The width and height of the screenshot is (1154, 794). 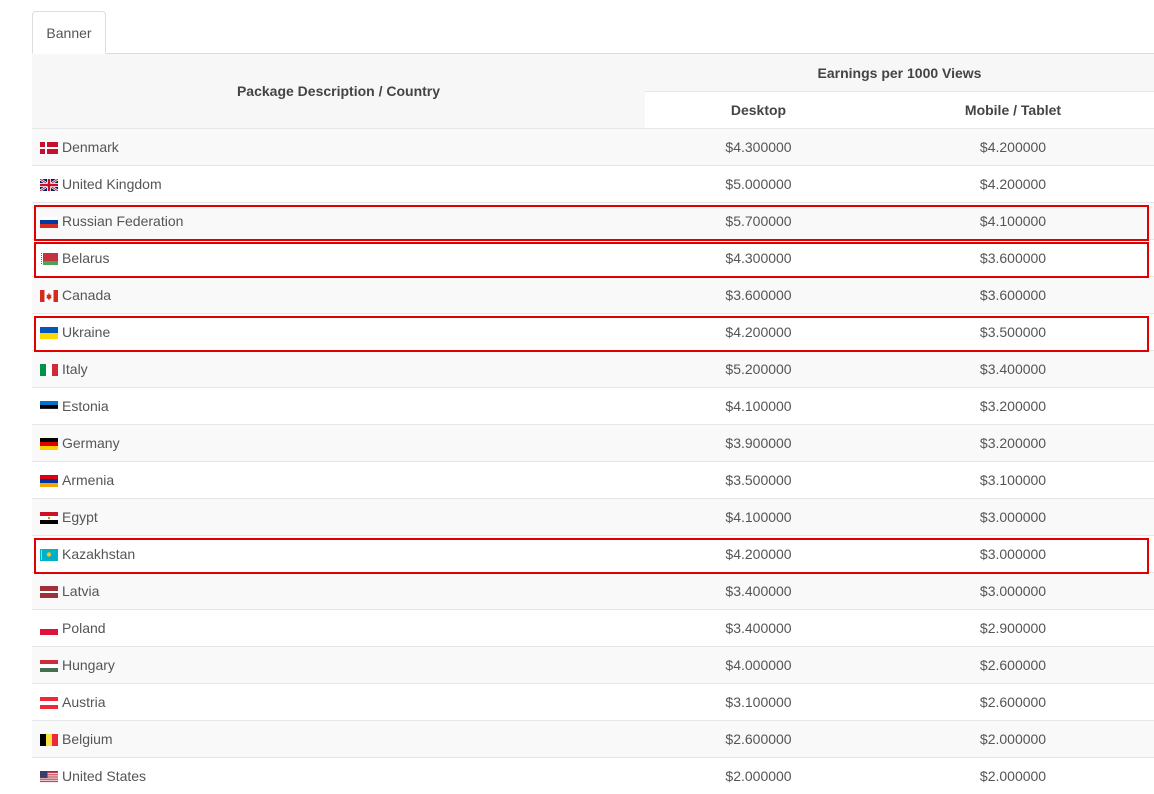 I want to click on country-cell: Egypt, so click(x=338, y=517).